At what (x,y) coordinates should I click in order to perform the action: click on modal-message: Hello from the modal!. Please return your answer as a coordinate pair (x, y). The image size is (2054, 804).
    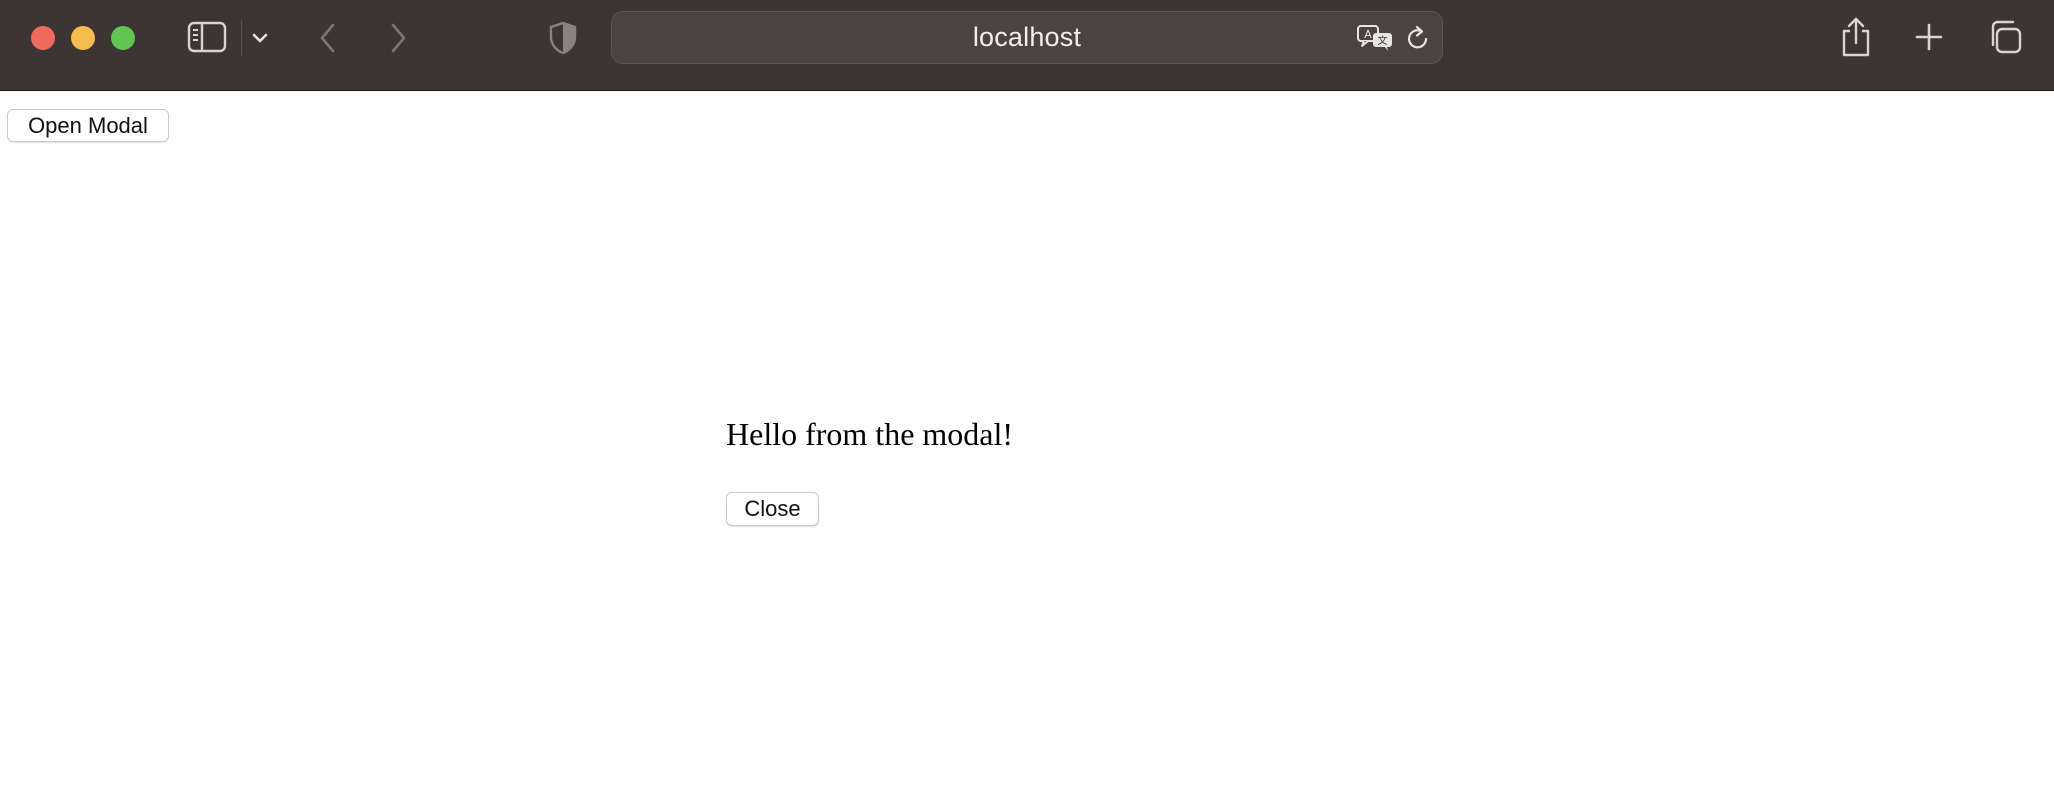
    Looking at the image, I should click on (870, 434).